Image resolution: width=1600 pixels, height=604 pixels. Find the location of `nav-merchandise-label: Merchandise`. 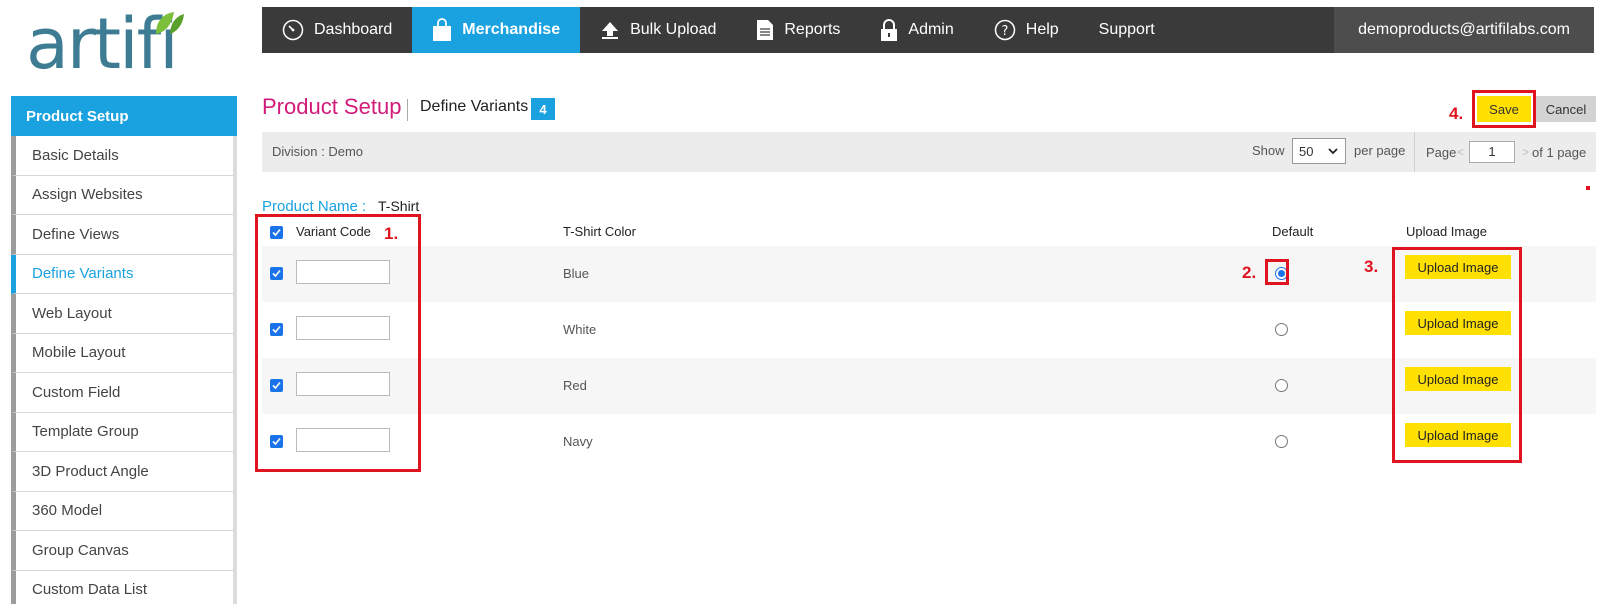

nav-merchandise-label: Merchandise is located at coordinates (511, 29).